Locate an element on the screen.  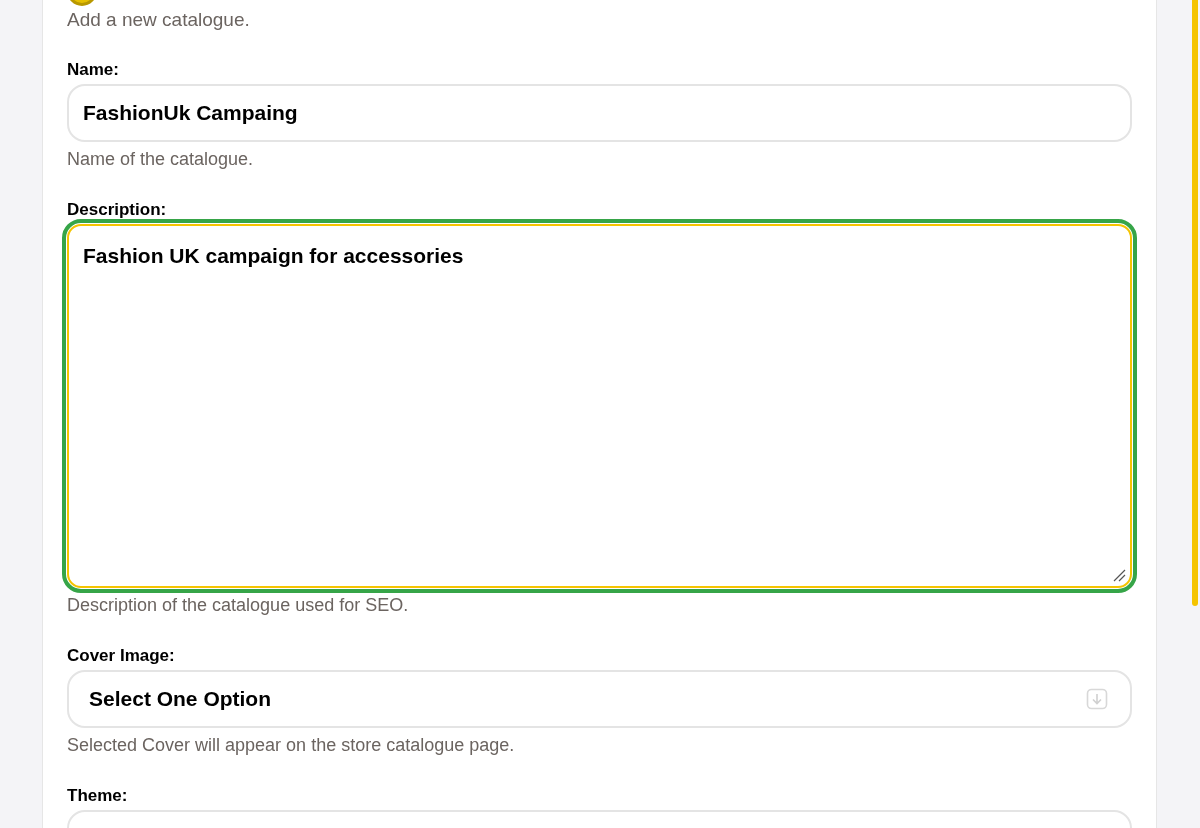
resize-handle-icon is located at coordinates (1119, 575).